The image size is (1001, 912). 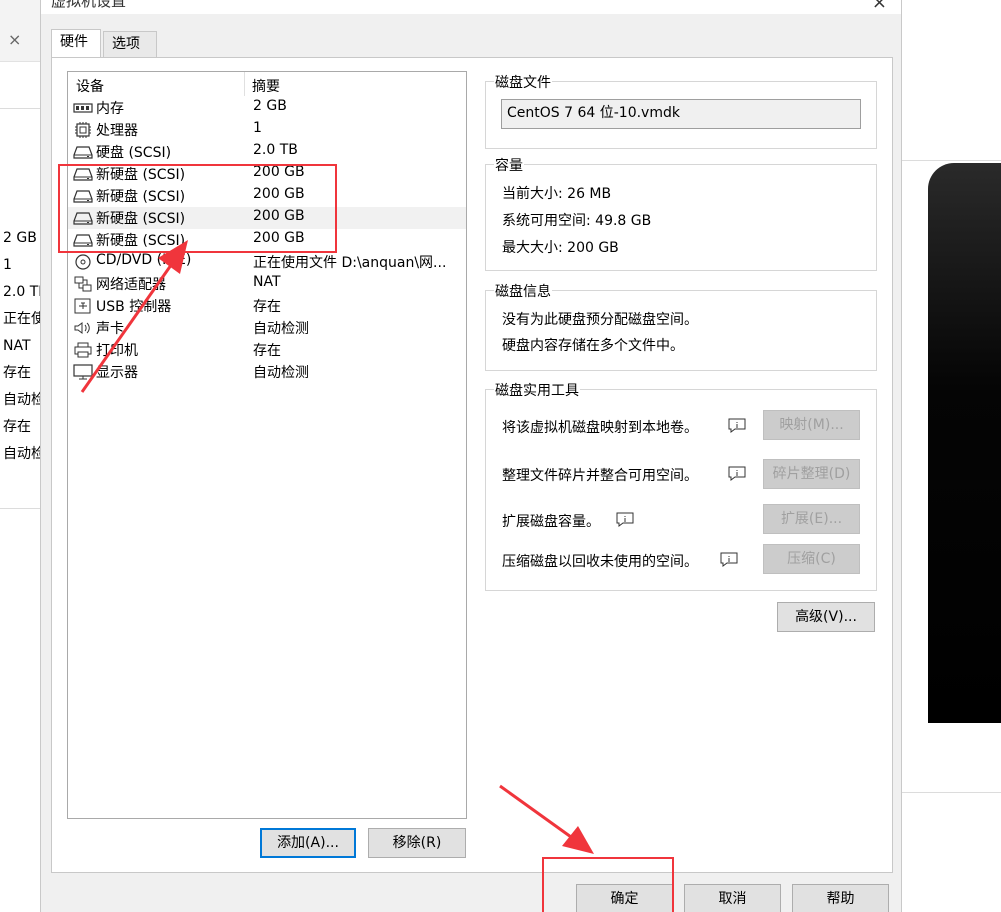 What do you see at coordinates (509, 165) in the screenshot?
I see `capacity-title: 容量` at bounding box center [509, 165].